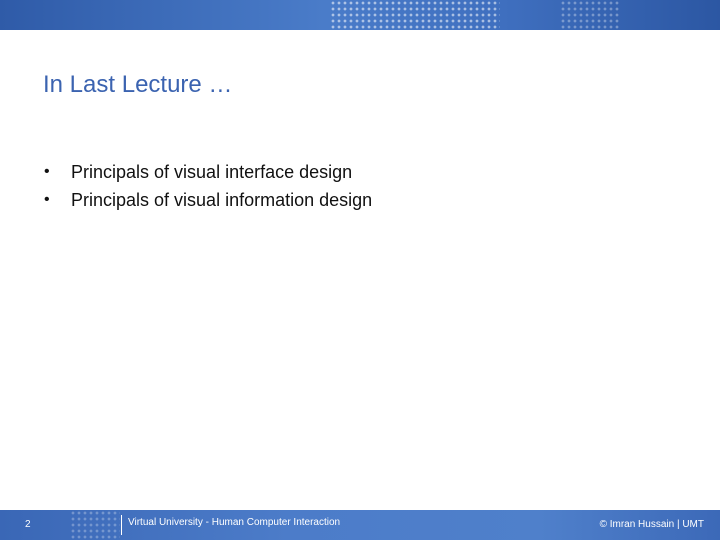 The width and height of the screenshot is (720, 540). What do you see at coordinates (28, 524) in the screenshot?
I see `page-number: 2` at bounding box center [28, 524].